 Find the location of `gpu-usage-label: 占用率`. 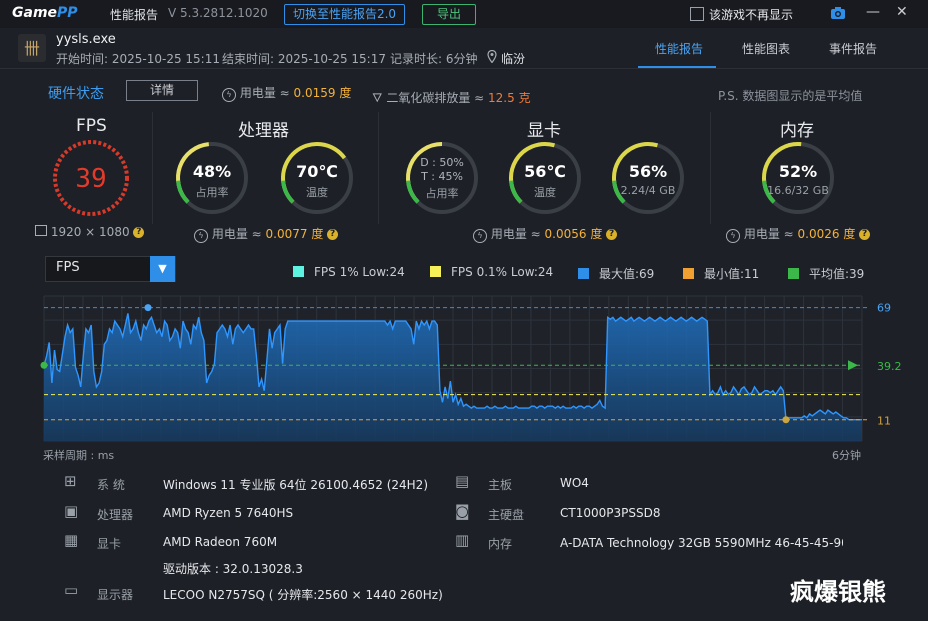

gpu-usage-label: 占用率 is located at coordinates (442, 193).